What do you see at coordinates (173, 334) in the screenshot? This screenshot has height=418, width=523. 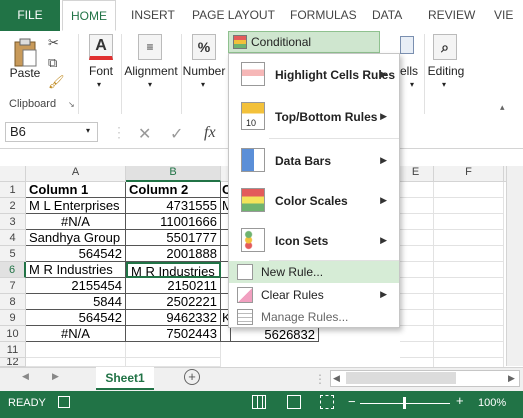 I see `cell-b10: 7502443` at bounding box center [173, 334].